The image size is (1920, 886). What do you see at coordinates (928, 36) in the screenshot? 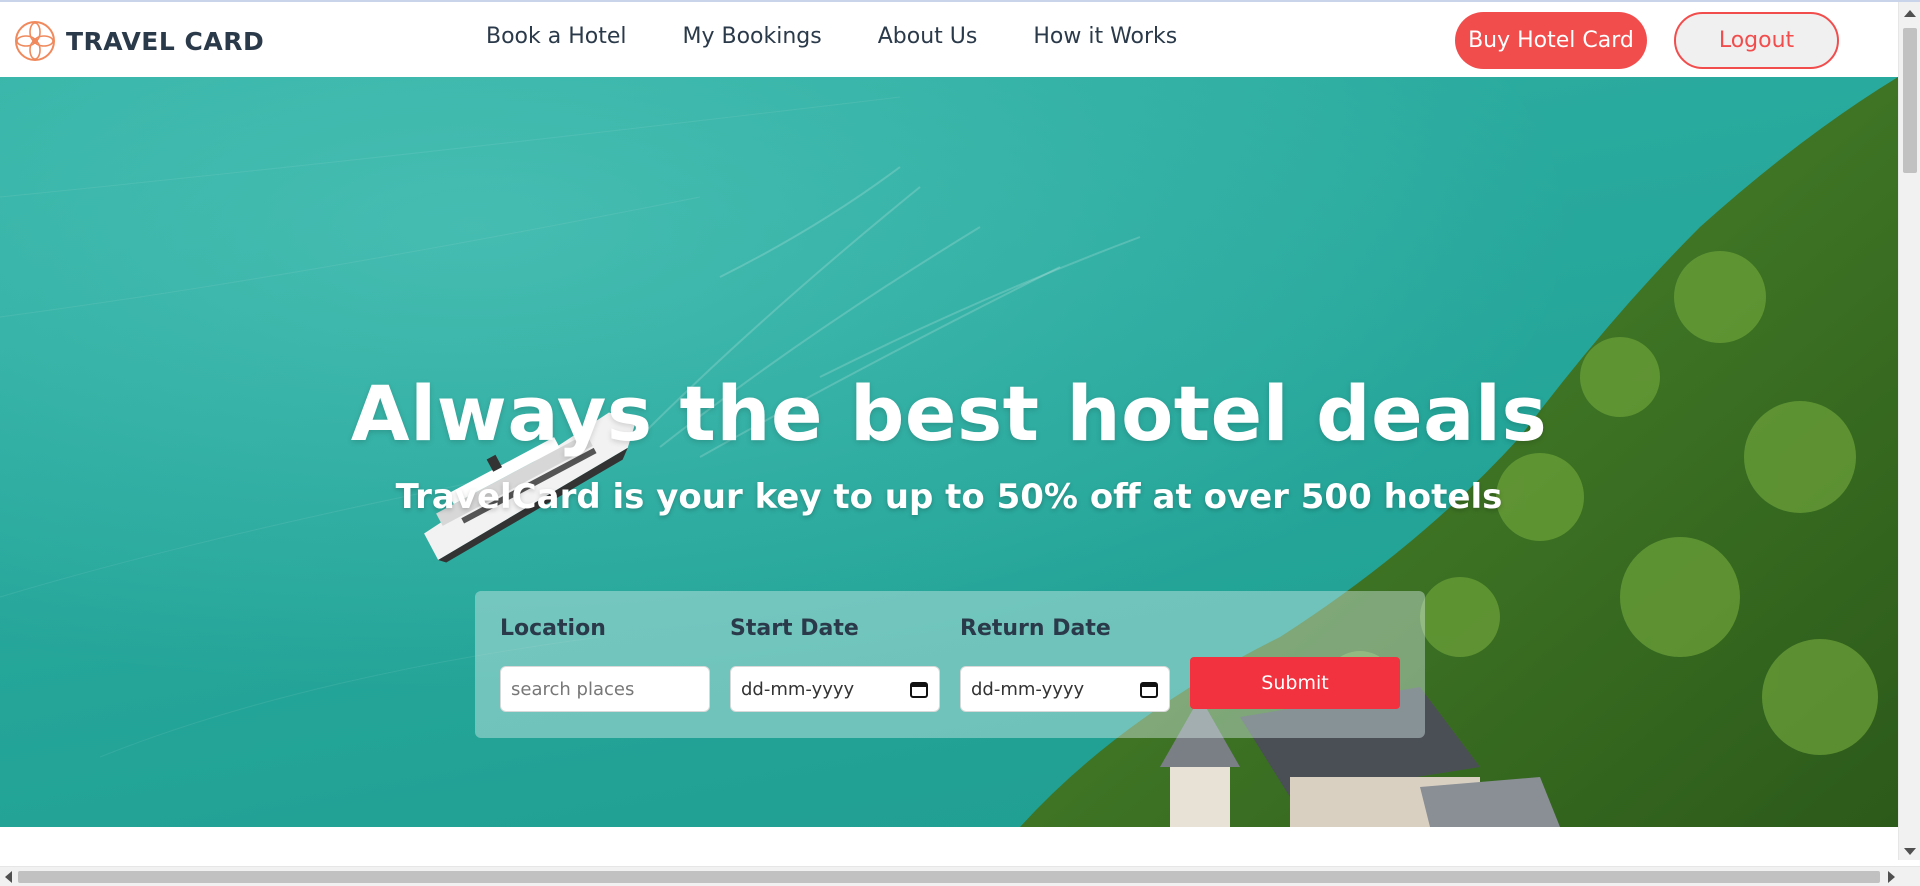
I see `nav-about-us: About Us` at bounding box center [928, 36].